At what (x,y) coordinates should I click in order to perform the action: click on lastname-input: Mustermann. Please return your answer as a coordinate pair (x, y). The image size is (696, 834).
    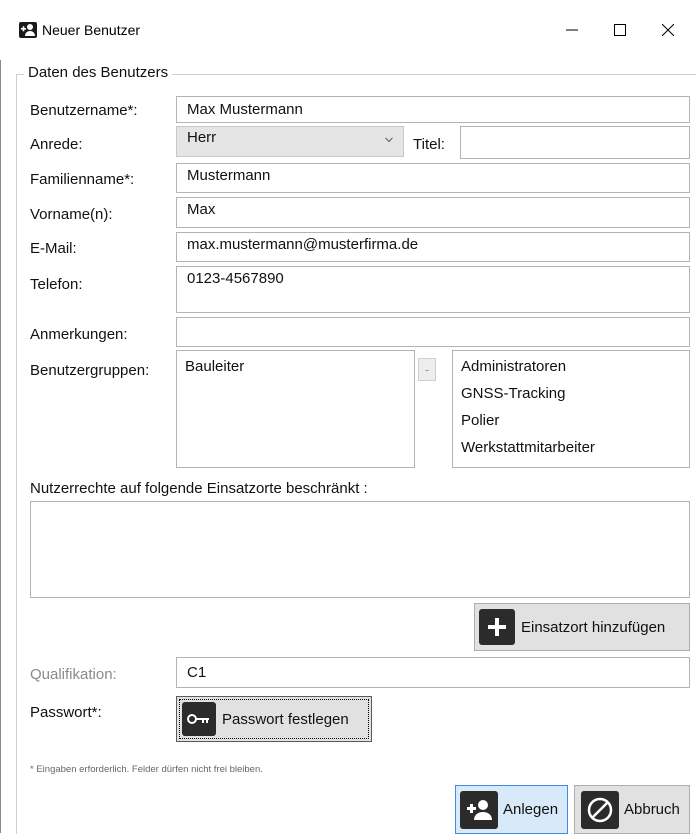
    Looking at the image, I should click on (433, 178).